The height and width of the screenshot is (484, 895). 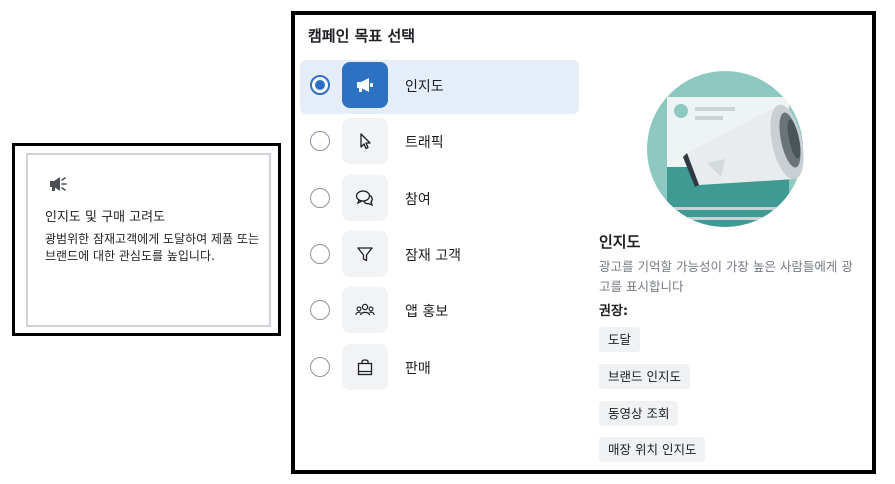 I want to click on chat-bubbles-icon, so click(x=364, y=198).